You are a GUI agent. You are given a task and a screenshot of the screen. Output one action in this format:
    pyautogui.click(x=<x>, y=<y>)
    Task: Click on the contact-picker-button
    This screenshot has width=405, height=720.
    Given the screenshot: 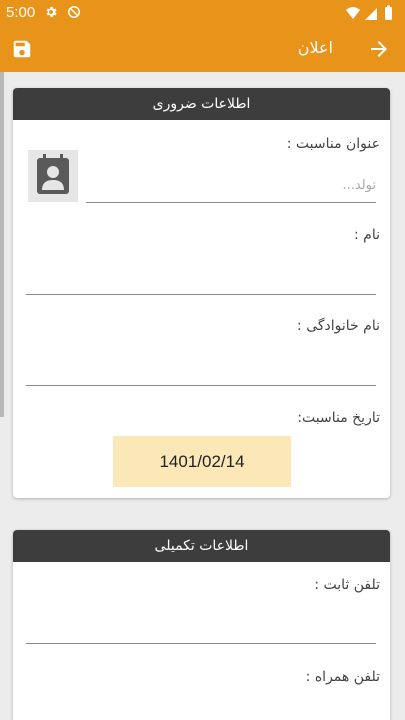 What is the action you would take?
    pyautogui.click(x=53, y=176)
    